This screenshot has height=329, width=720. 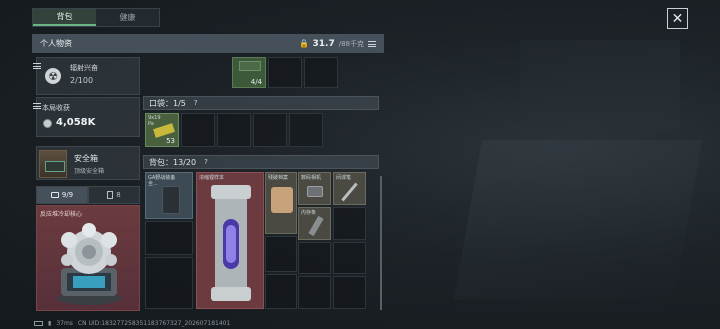 I want to click on backpack-header: 背包： 13/20 ?, so click(x=261, y=162).